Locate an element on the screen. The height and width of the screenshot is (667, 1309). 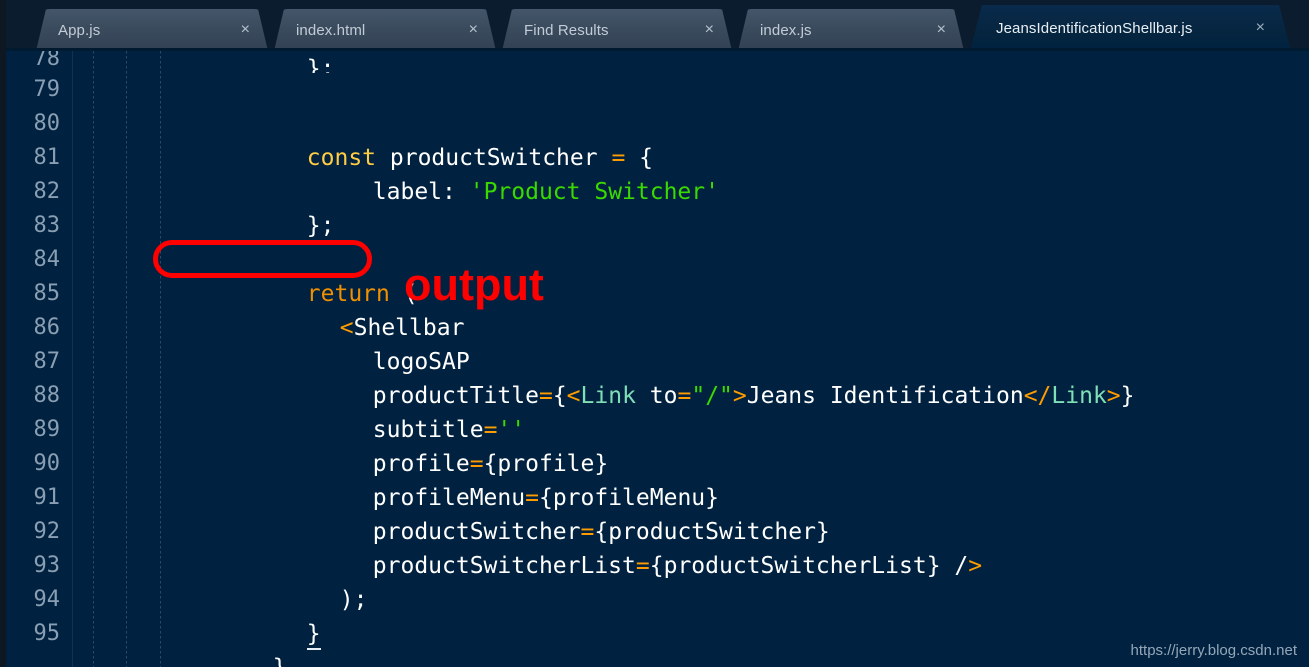
annotation-output-label: output is located at coordinates (474, 284).